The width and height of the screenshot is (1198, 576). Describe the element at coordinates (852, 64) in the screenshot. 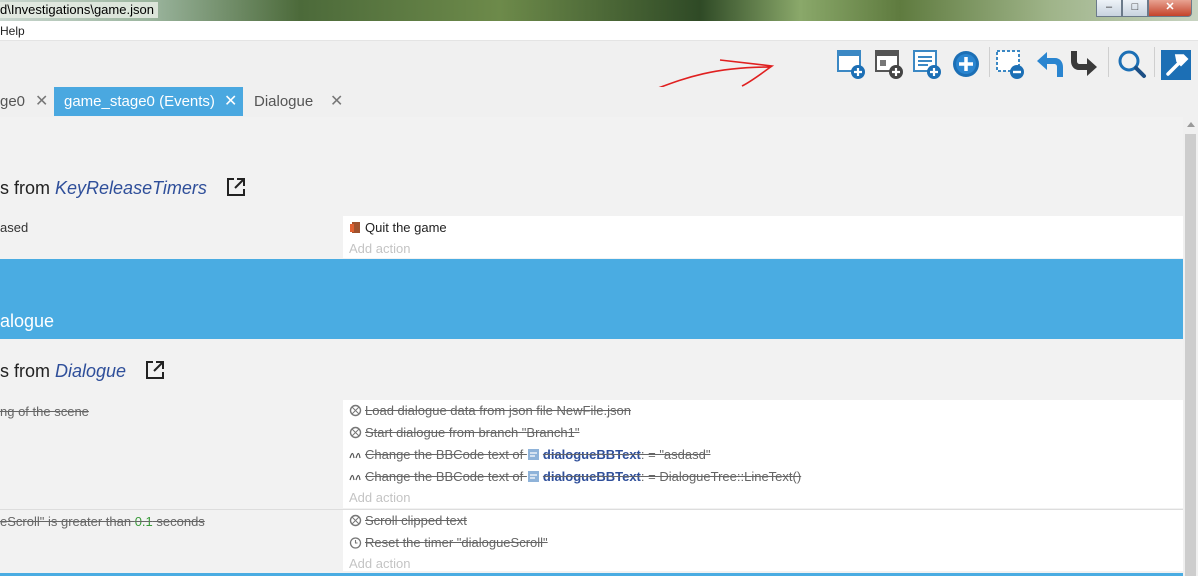

I see `add-event-icon` at that location.